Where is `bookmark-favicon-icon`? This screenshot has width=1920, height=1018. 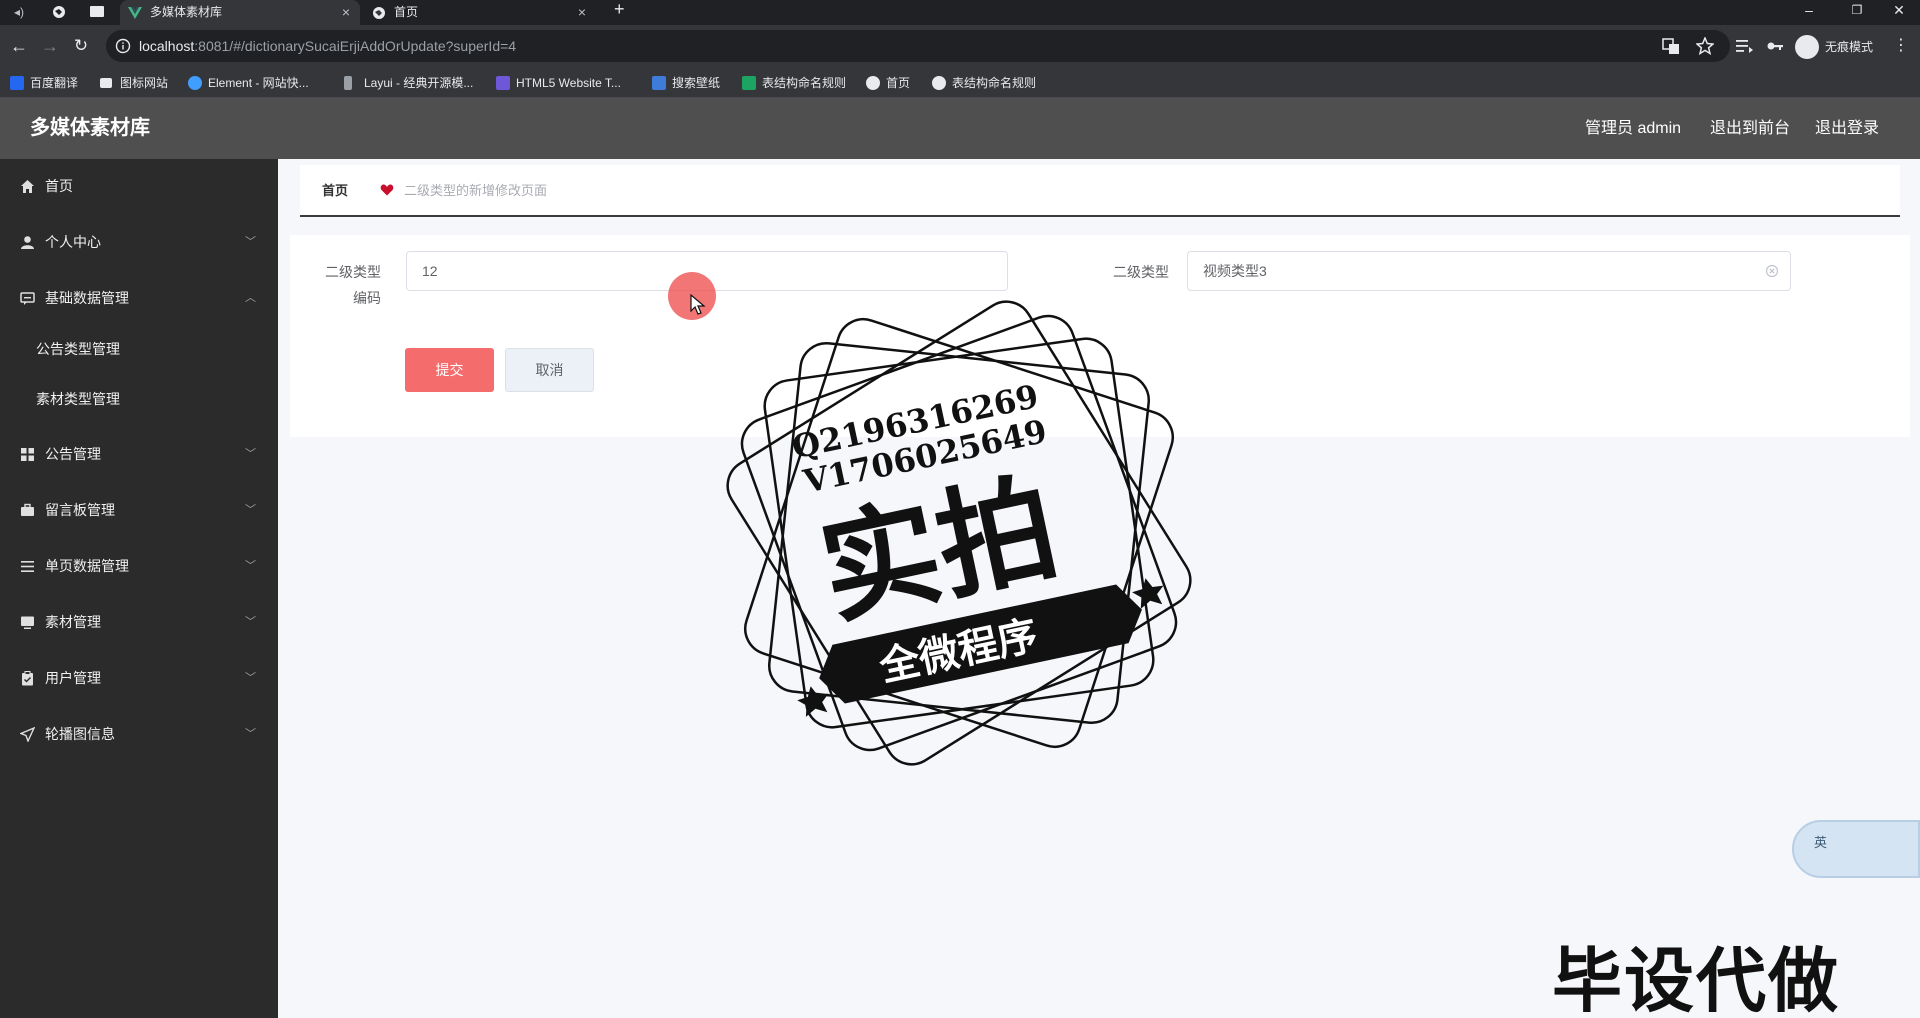
bookmark-favicon-icon is located at coordinates (17, 83).